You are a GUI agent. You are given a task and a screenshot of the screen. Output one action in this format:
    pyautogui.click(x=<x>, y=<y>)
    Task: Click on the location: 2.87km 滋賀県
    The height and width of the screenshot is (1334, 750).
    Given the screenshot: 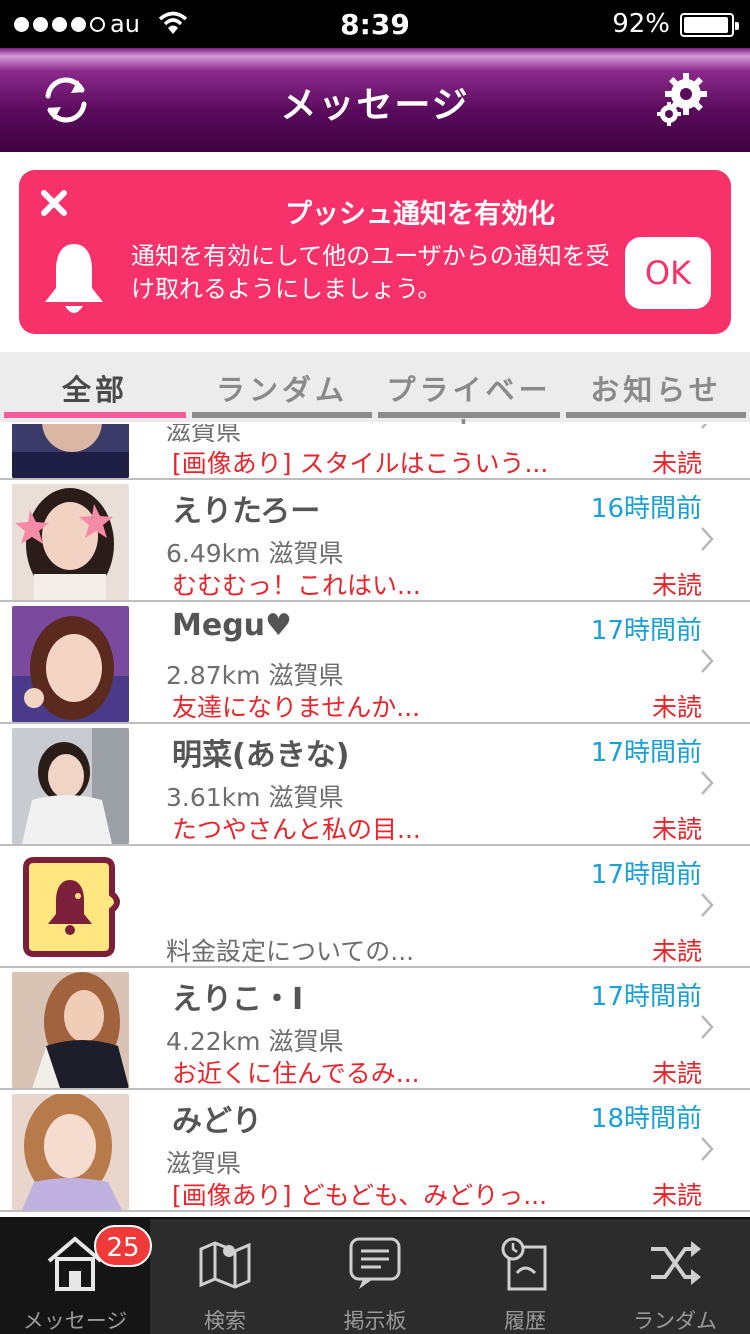 What is the action you would take?
    pyautogui.click(x=255, y=675)
    